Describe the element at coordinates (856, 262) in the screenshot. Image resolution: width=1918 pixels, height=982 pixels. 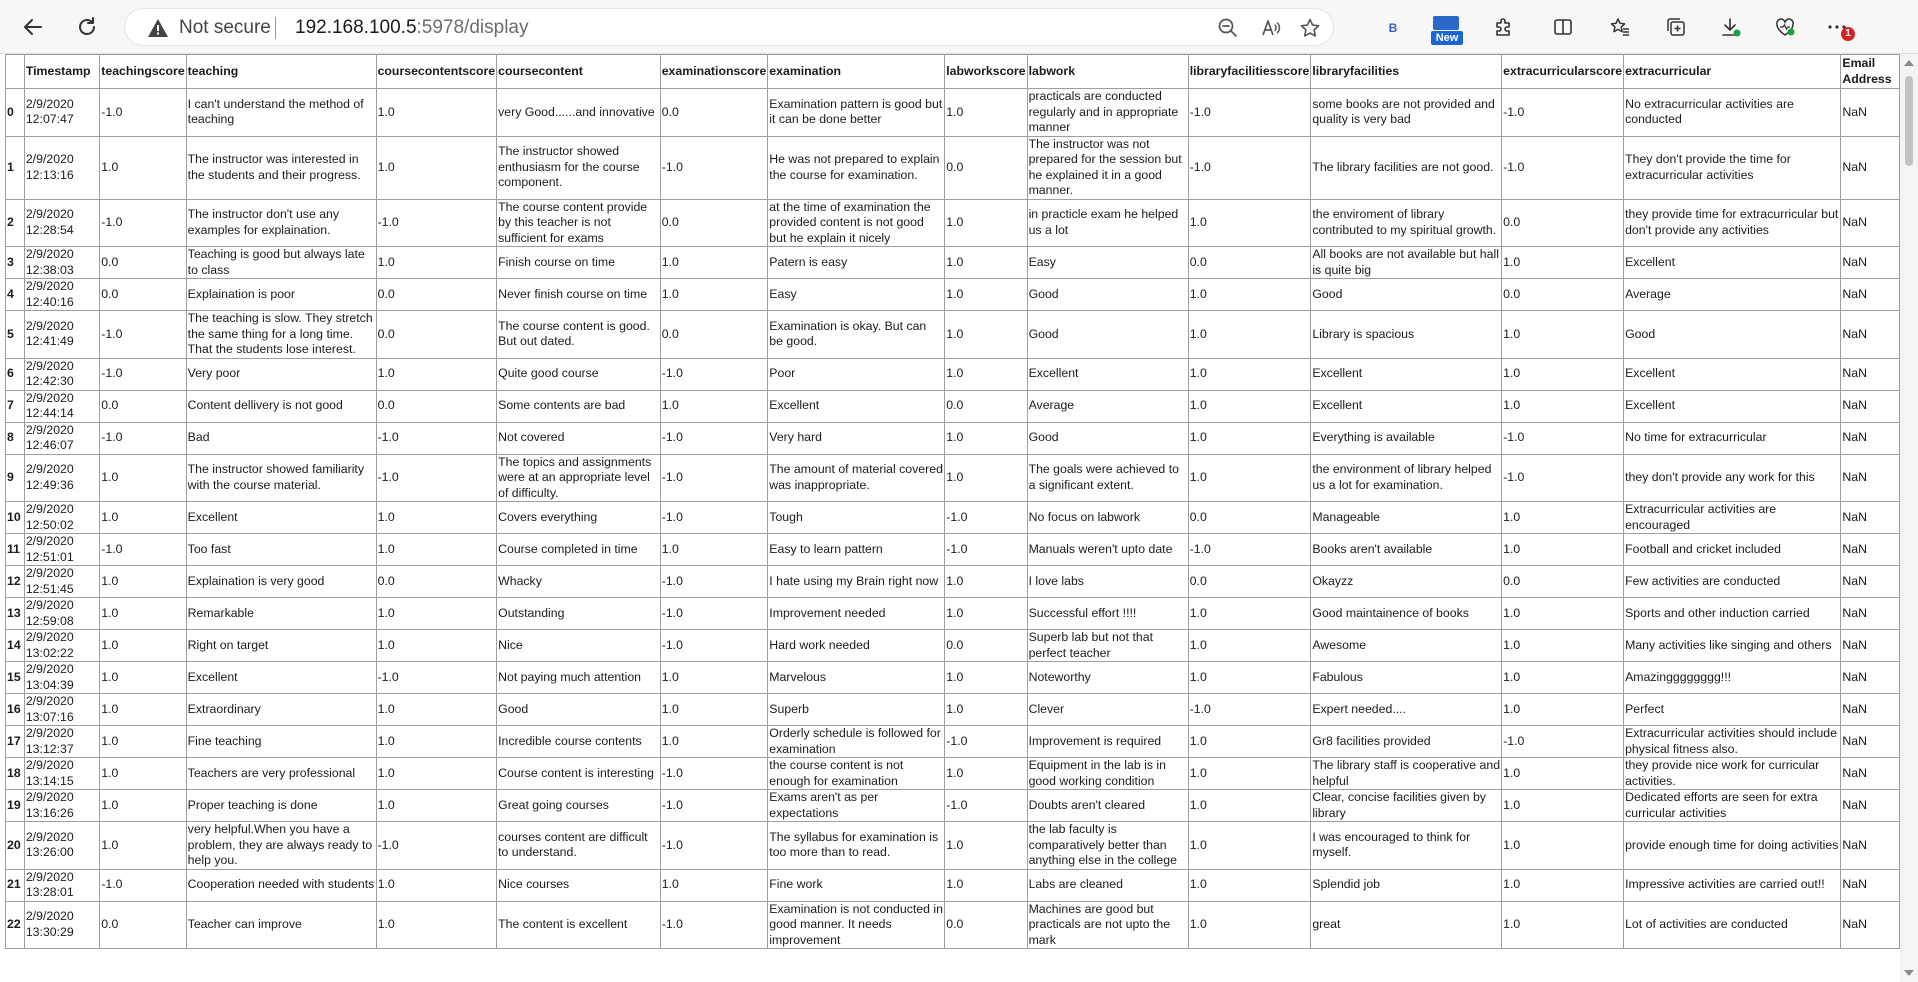
I see `table-cell: Patern is easy` at that location.